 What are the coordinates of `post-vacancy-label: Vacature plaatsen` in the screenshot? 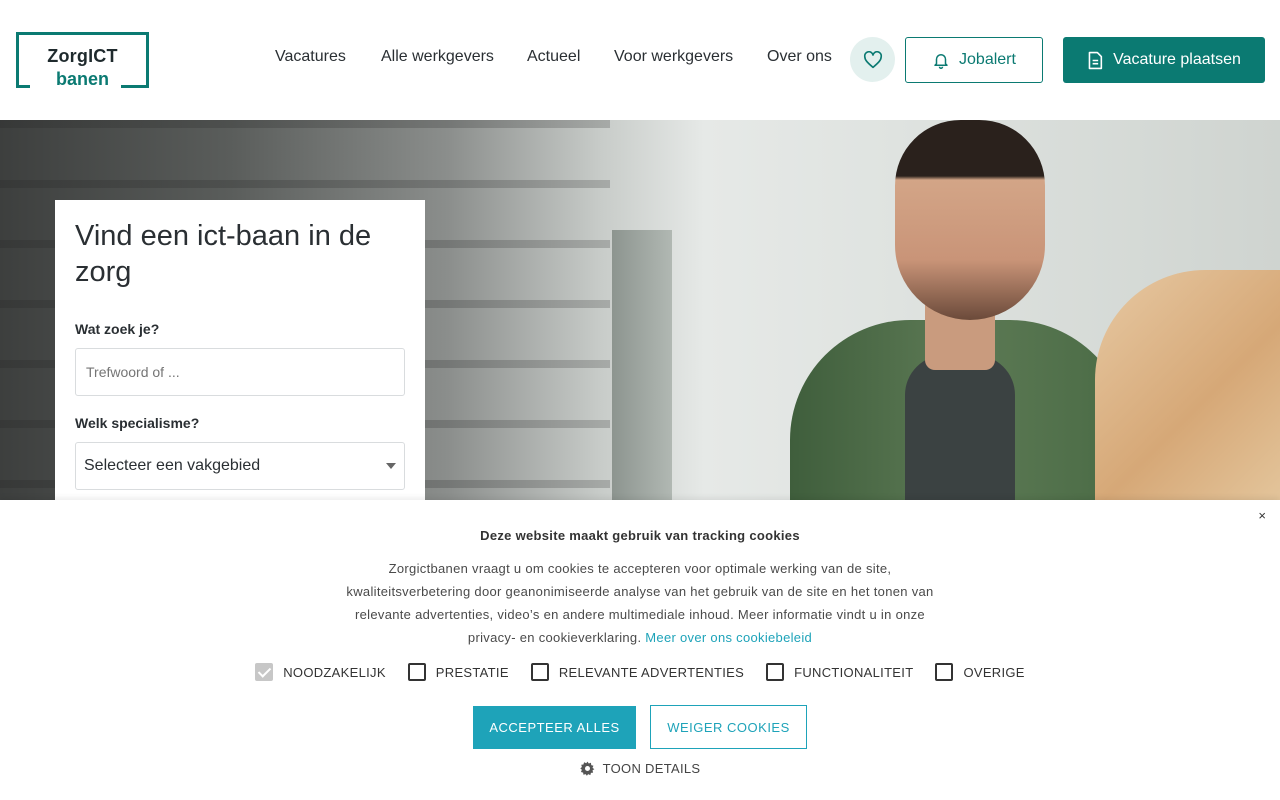 It's located at (1177, 59).